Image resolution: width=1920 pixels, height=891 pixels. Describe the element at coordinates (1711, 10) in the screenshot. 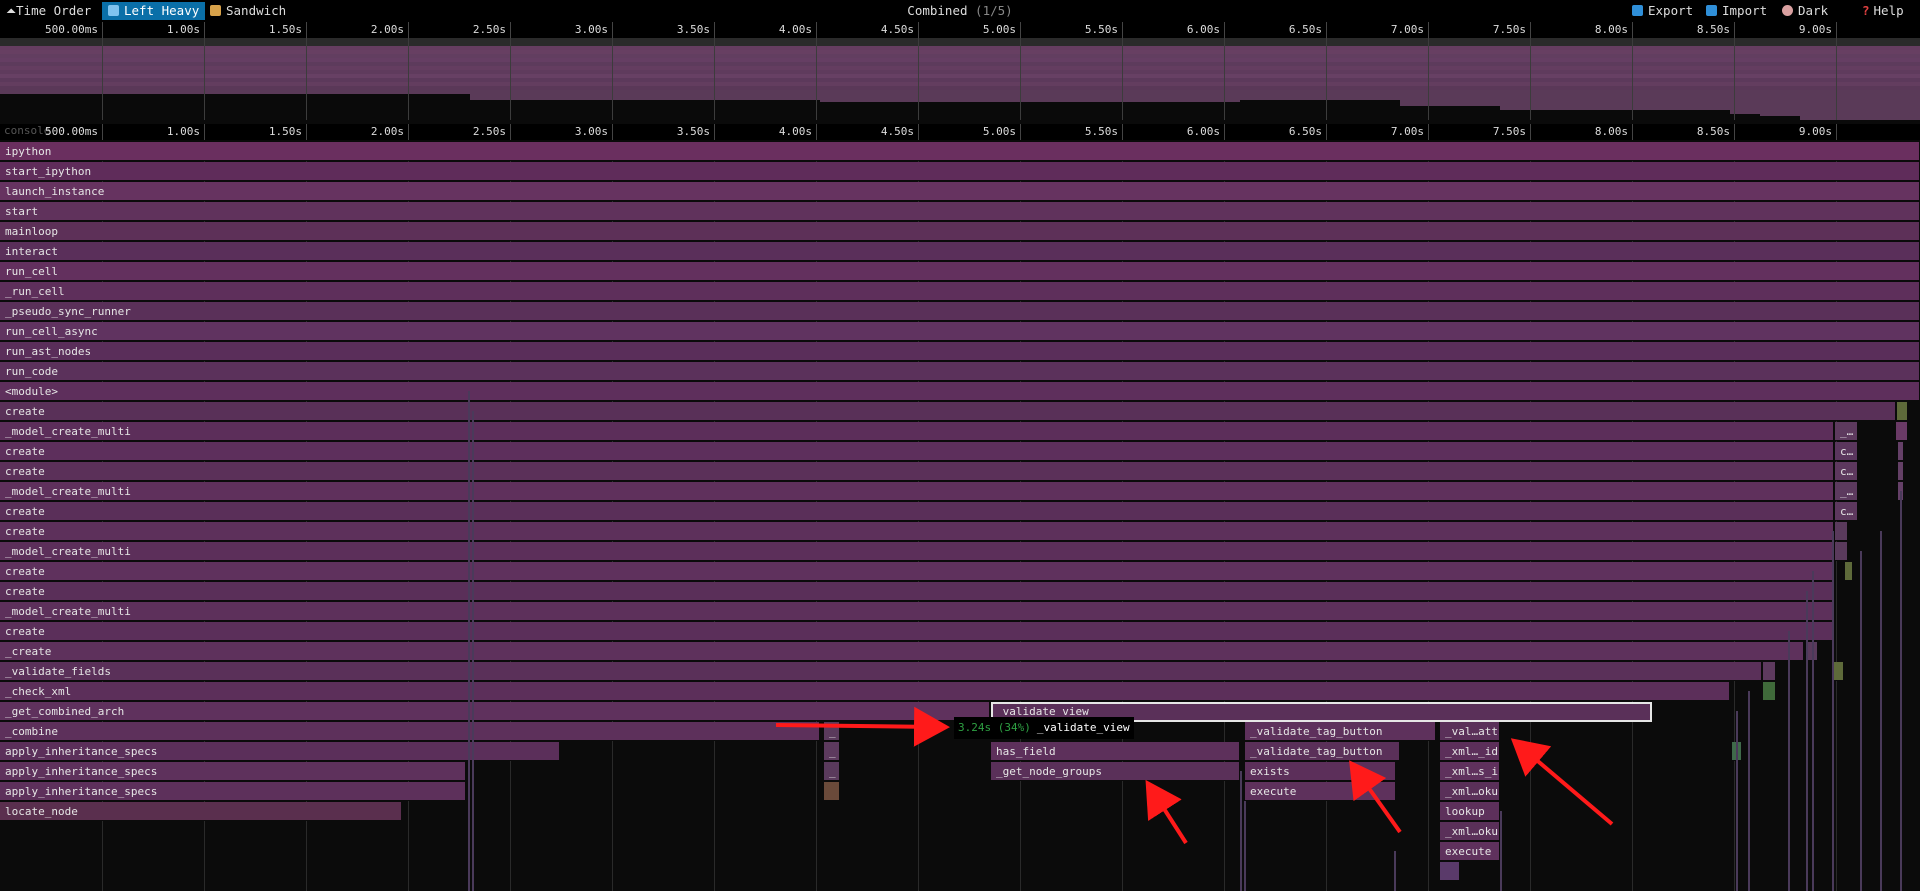

I see `import-icon` at that location.